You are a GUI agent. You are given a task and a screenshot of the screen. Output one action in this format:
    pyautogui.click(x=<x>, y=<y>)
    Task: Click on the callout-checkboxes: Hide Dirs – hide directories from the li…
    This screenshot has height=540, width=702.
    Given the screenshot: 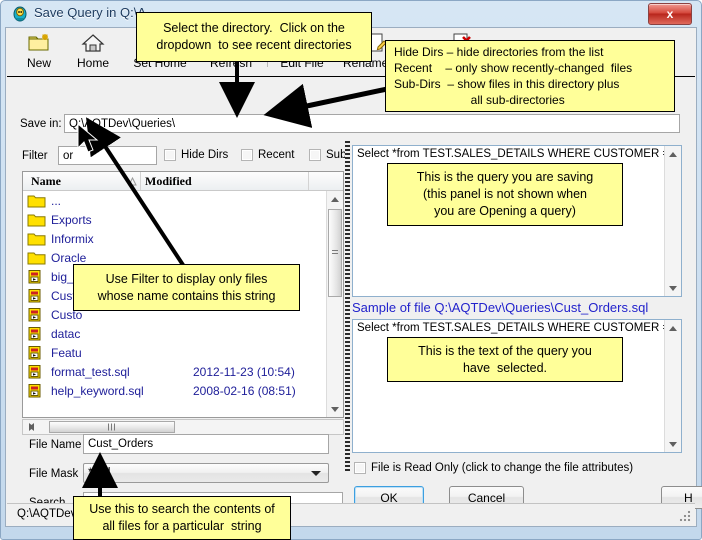 What is the action you would take?
    pyautogui.click(x=530, y=76)
    